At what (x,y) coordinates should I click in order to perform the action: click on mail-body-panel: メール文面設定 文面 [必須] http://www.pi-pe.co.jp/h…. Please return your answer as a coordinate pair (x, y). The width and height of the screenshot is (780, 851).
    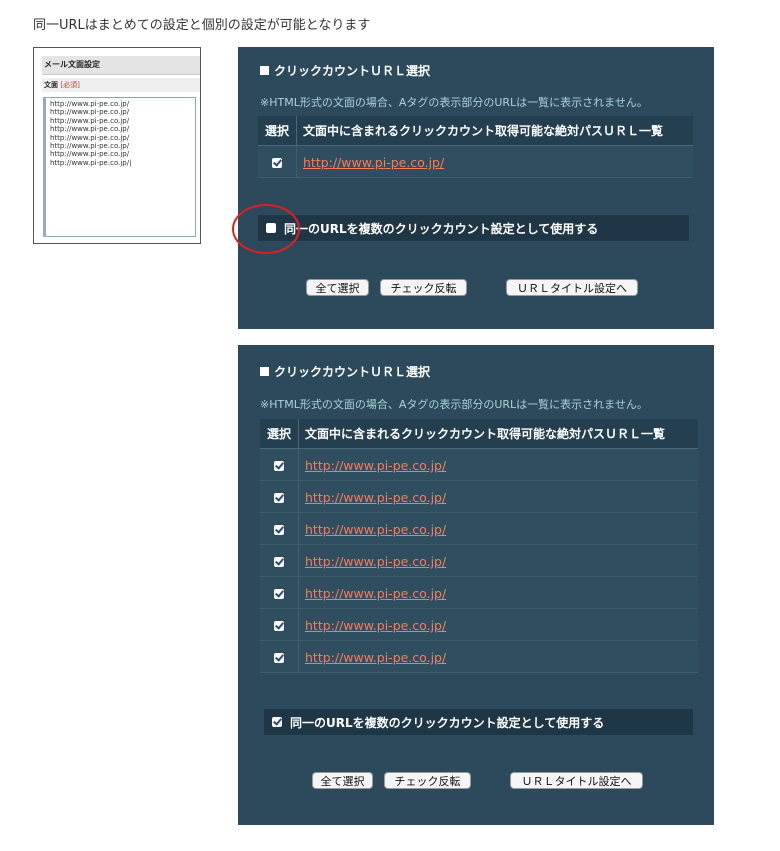
    Looking at the image, I should click on (117, 145).